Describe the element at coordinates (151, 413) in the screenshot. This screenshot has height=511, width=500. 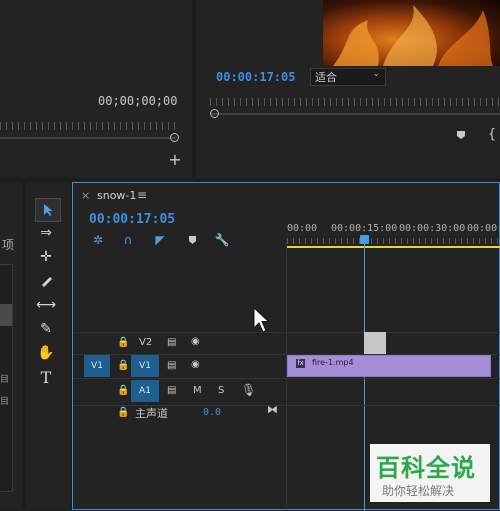
I see `master-track-label: 主声道` at that location.